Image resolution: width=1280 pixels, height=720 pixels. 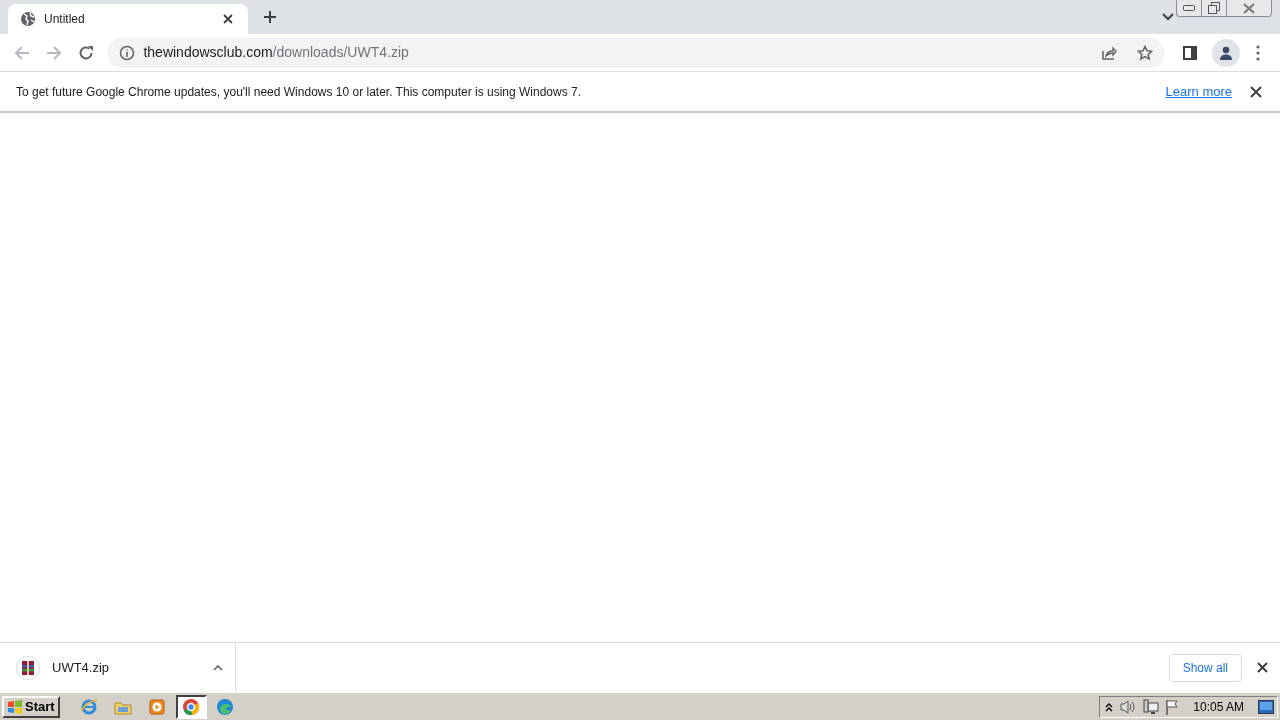 I want to click on profile-button, so click(x=1226, y=52).